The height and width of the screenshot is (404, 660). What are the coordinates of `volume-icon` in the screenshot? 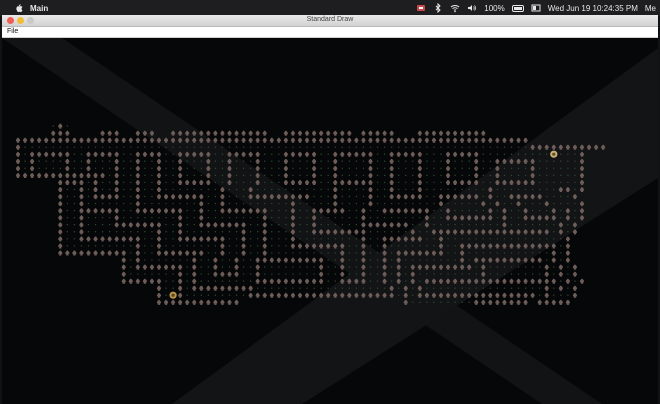 It's located at (472, 8).